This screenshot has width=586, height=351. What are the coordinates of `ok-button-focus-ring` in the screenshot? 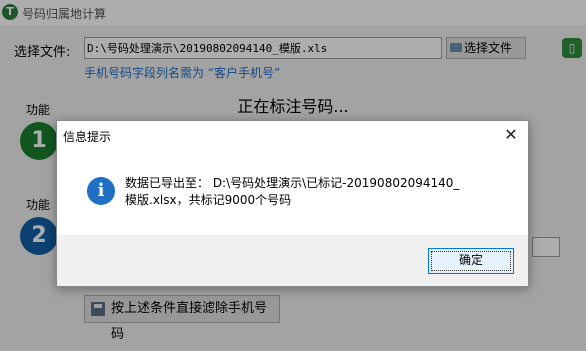 It's located at (471, 261).